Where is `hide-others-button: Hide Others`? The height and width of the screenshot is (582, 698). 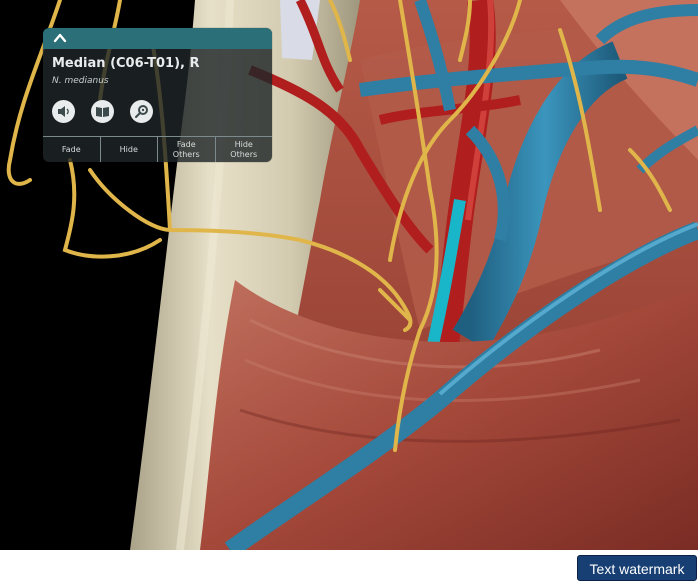
hide-others-button: Hide Others is located at coordinates (243, 149).